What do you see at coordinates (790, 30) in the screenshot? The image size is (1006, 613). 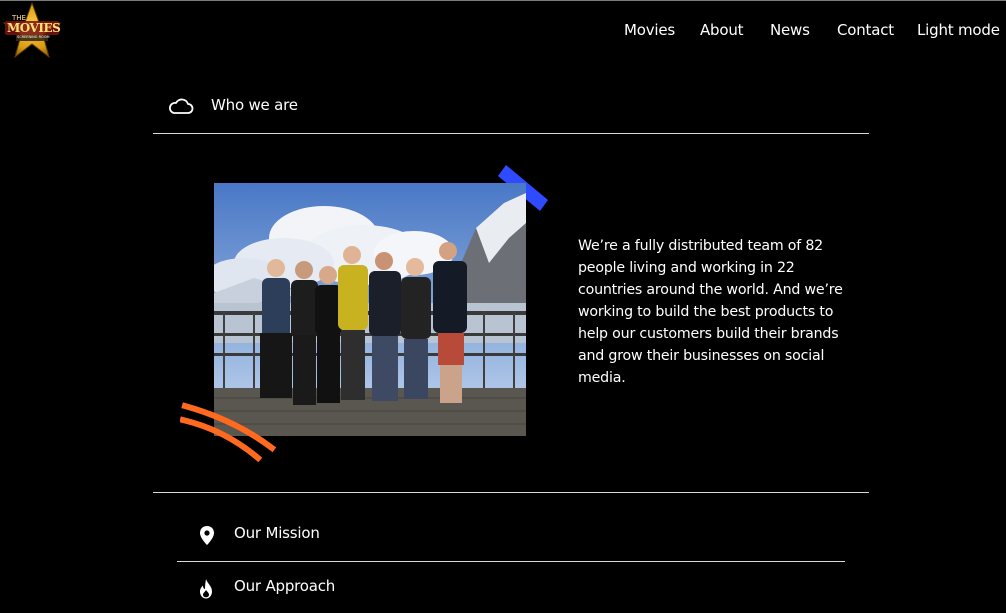 I see `nav-news: News` at bounding box center [790, 30].